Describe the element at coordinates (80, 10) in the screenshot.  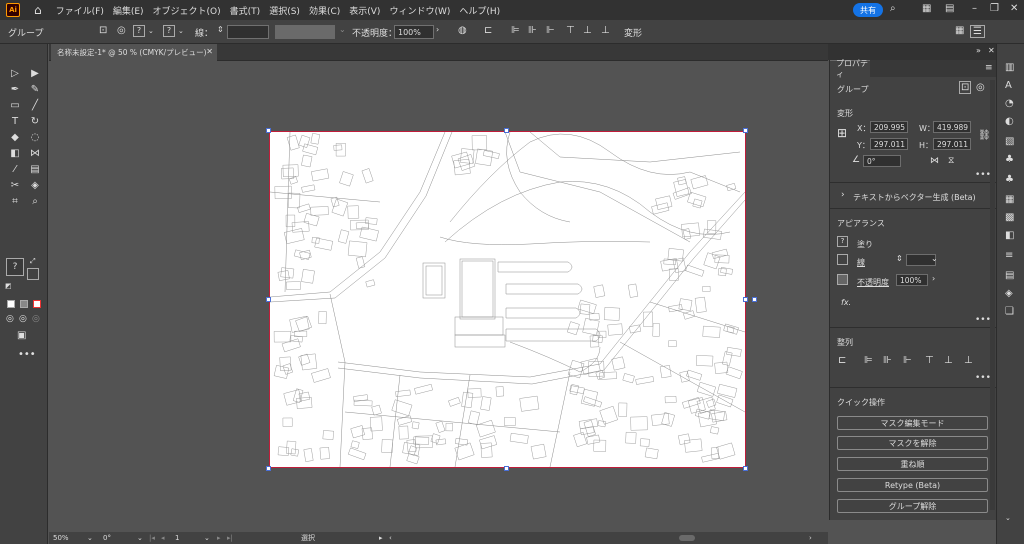
I see `menu-file: ファイル(F)` at that location.